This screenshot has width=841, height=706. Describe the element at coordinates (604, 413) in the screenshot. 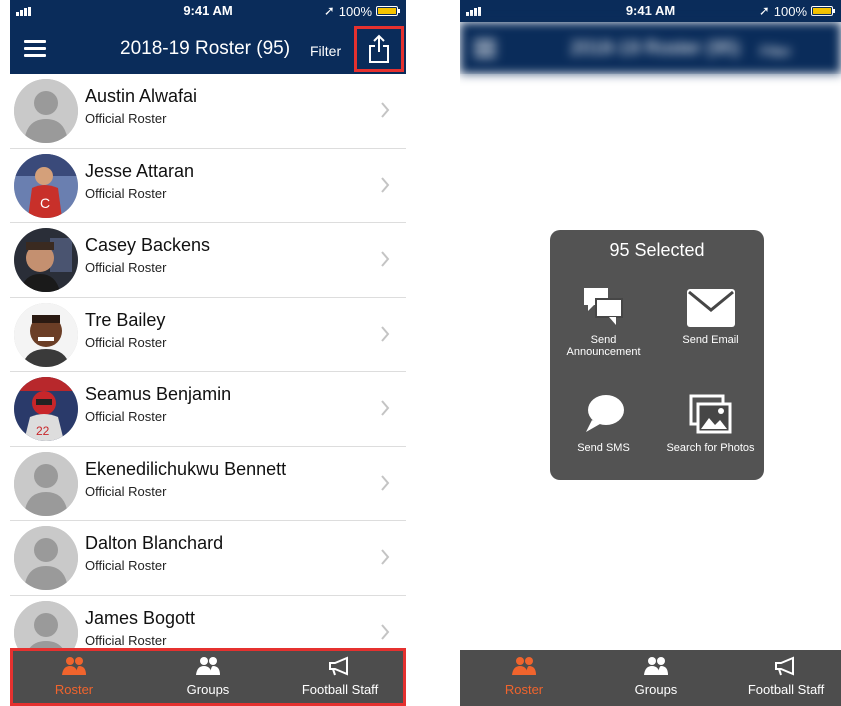

I see `speech-bubble-icon` at that location.